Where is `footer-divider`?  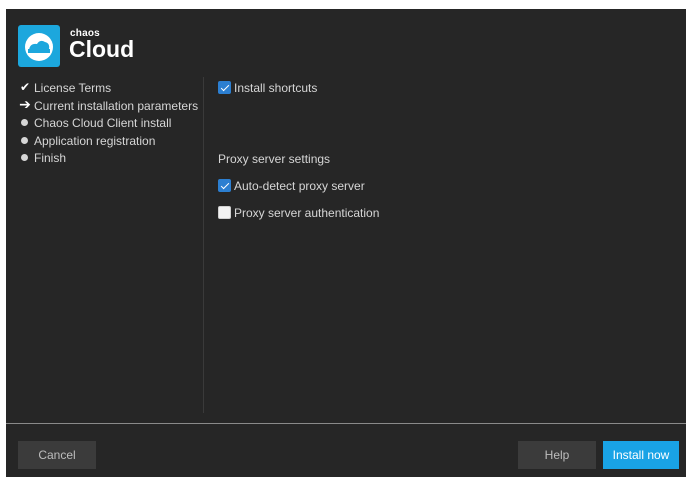 footer-divider is located at coordinates (346, 423).